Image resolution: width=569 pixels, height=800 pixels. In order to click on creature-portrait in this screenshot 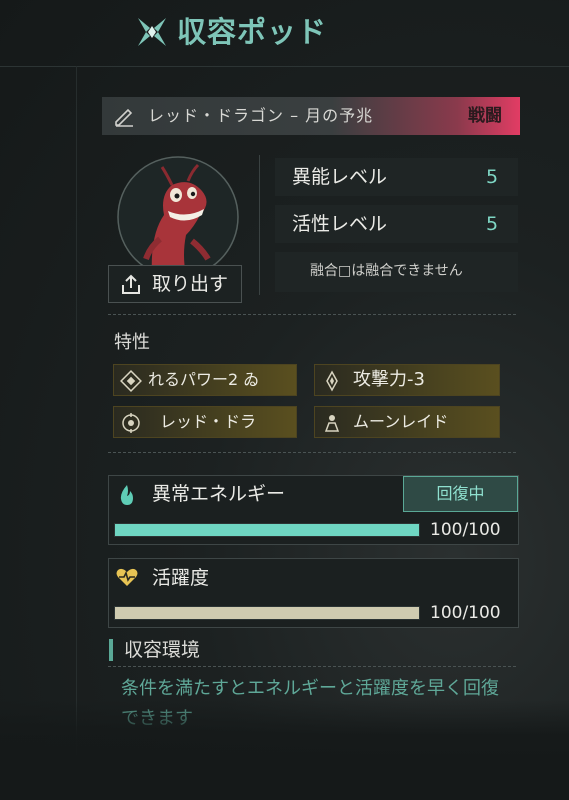, I will do `click(178, 217)`.